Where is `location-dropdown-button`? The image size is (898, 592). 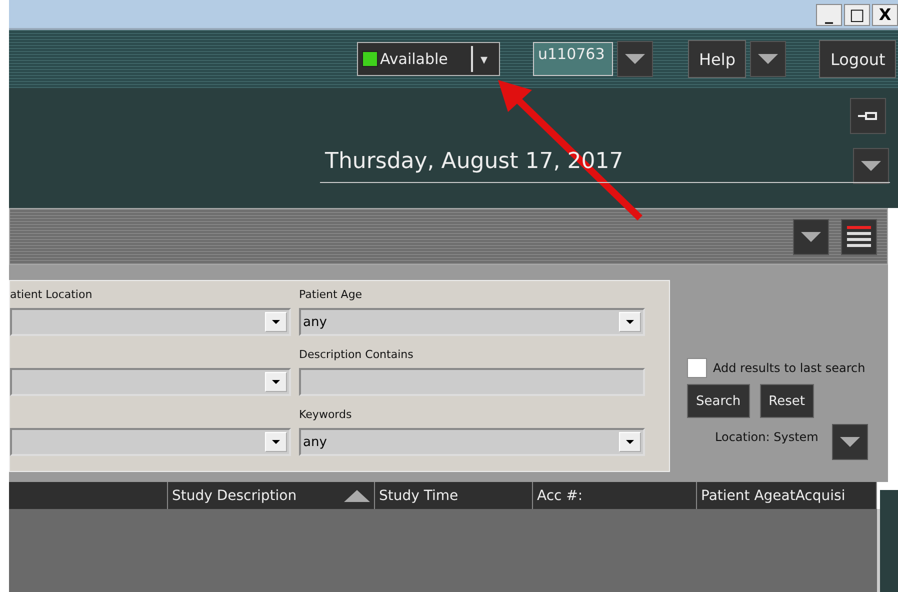 location-dropdown-button is located at coordinates (850, 442).